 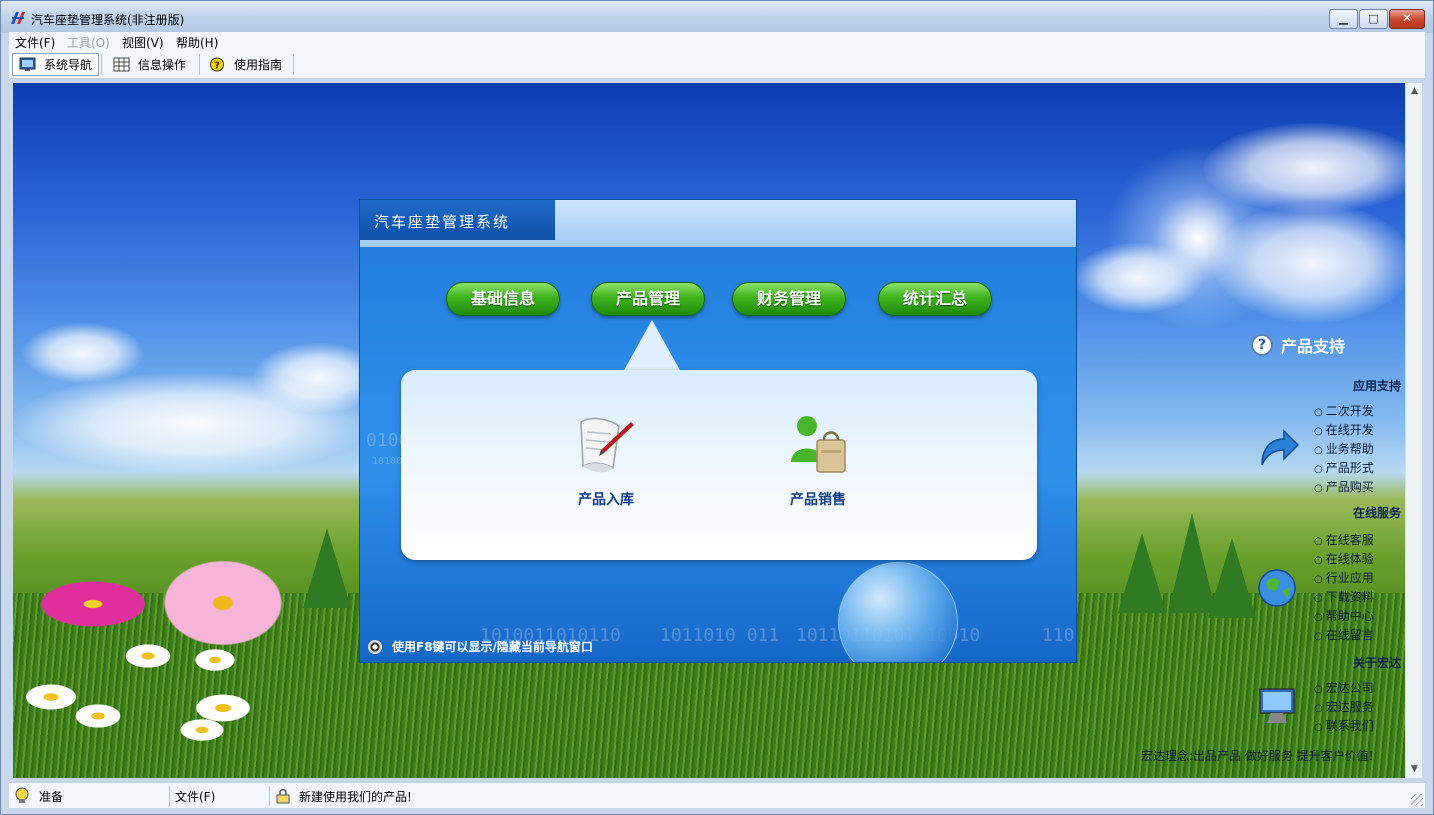 What do you see at coordinates (1413, 430) in the screenshot?
I see `vertical-scrollbar: ▲ ▼` at bounding box center [1413, 430].